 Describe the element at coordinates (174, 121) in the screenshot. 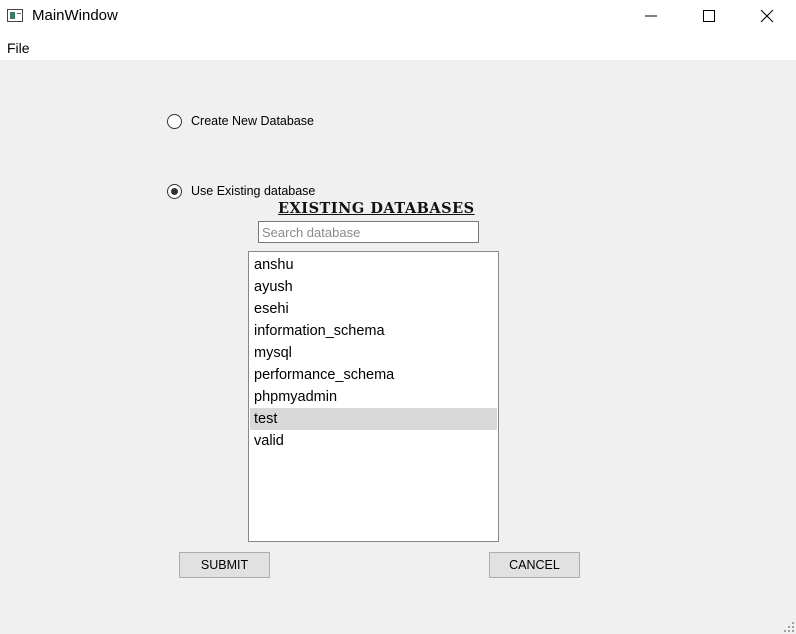

I see `create-new-radio` at that location.